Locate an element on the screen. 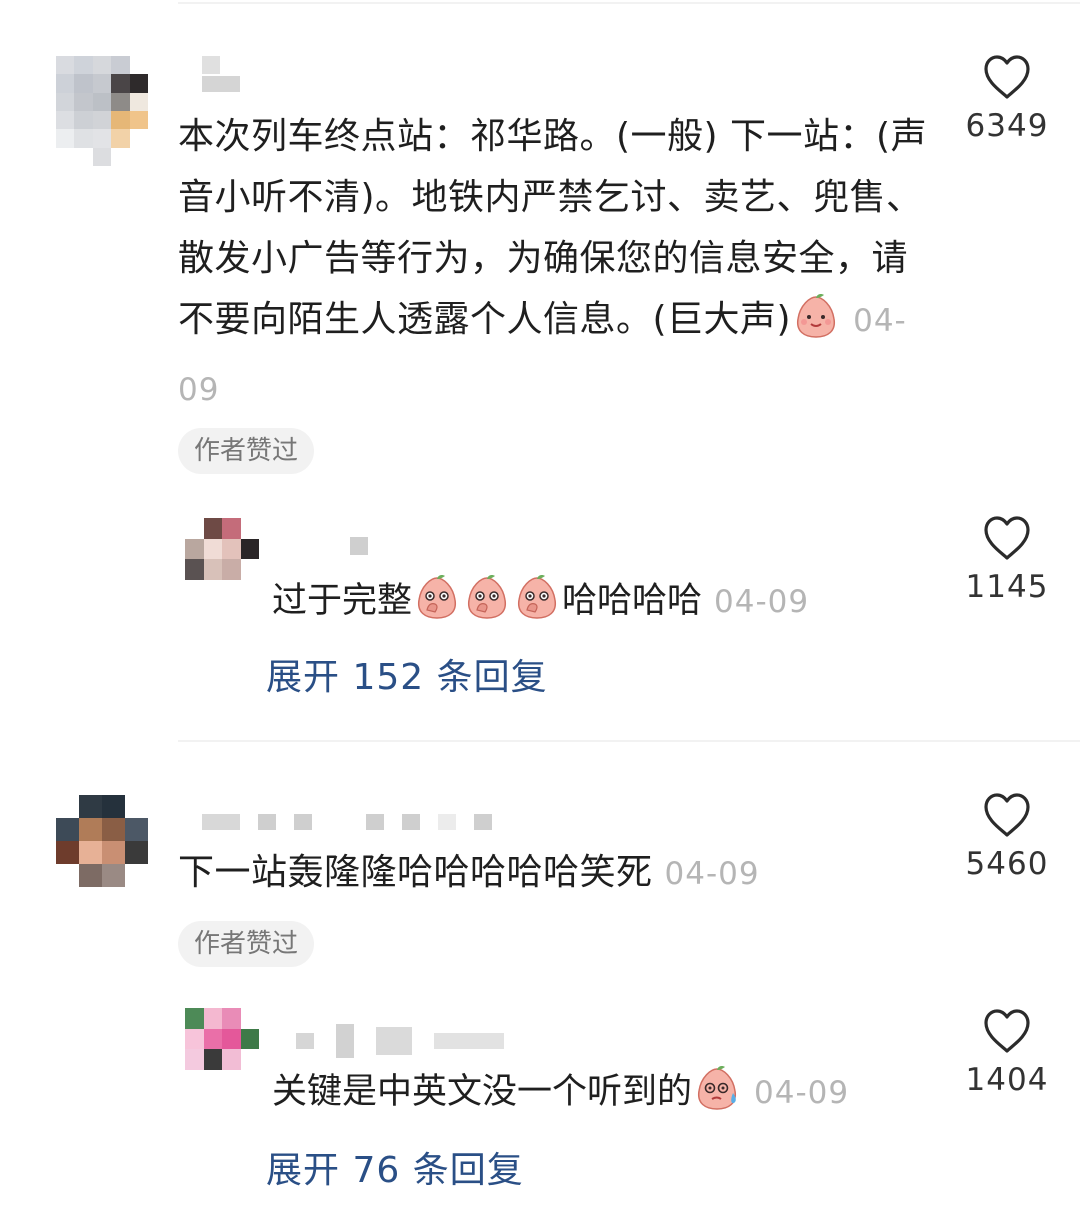 Image resolution: width=1080 pixels, height=1224 pixels. comment-divider is located at coordinates (629, 741).